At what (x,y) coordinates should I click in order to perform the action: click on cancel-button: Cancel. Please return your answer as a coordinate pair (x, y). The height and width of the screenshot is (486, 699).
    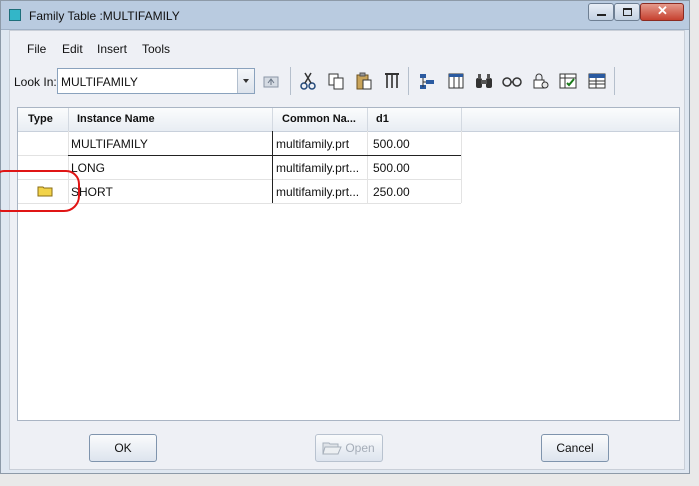
    Looking at the image, I should click on (575, 448).